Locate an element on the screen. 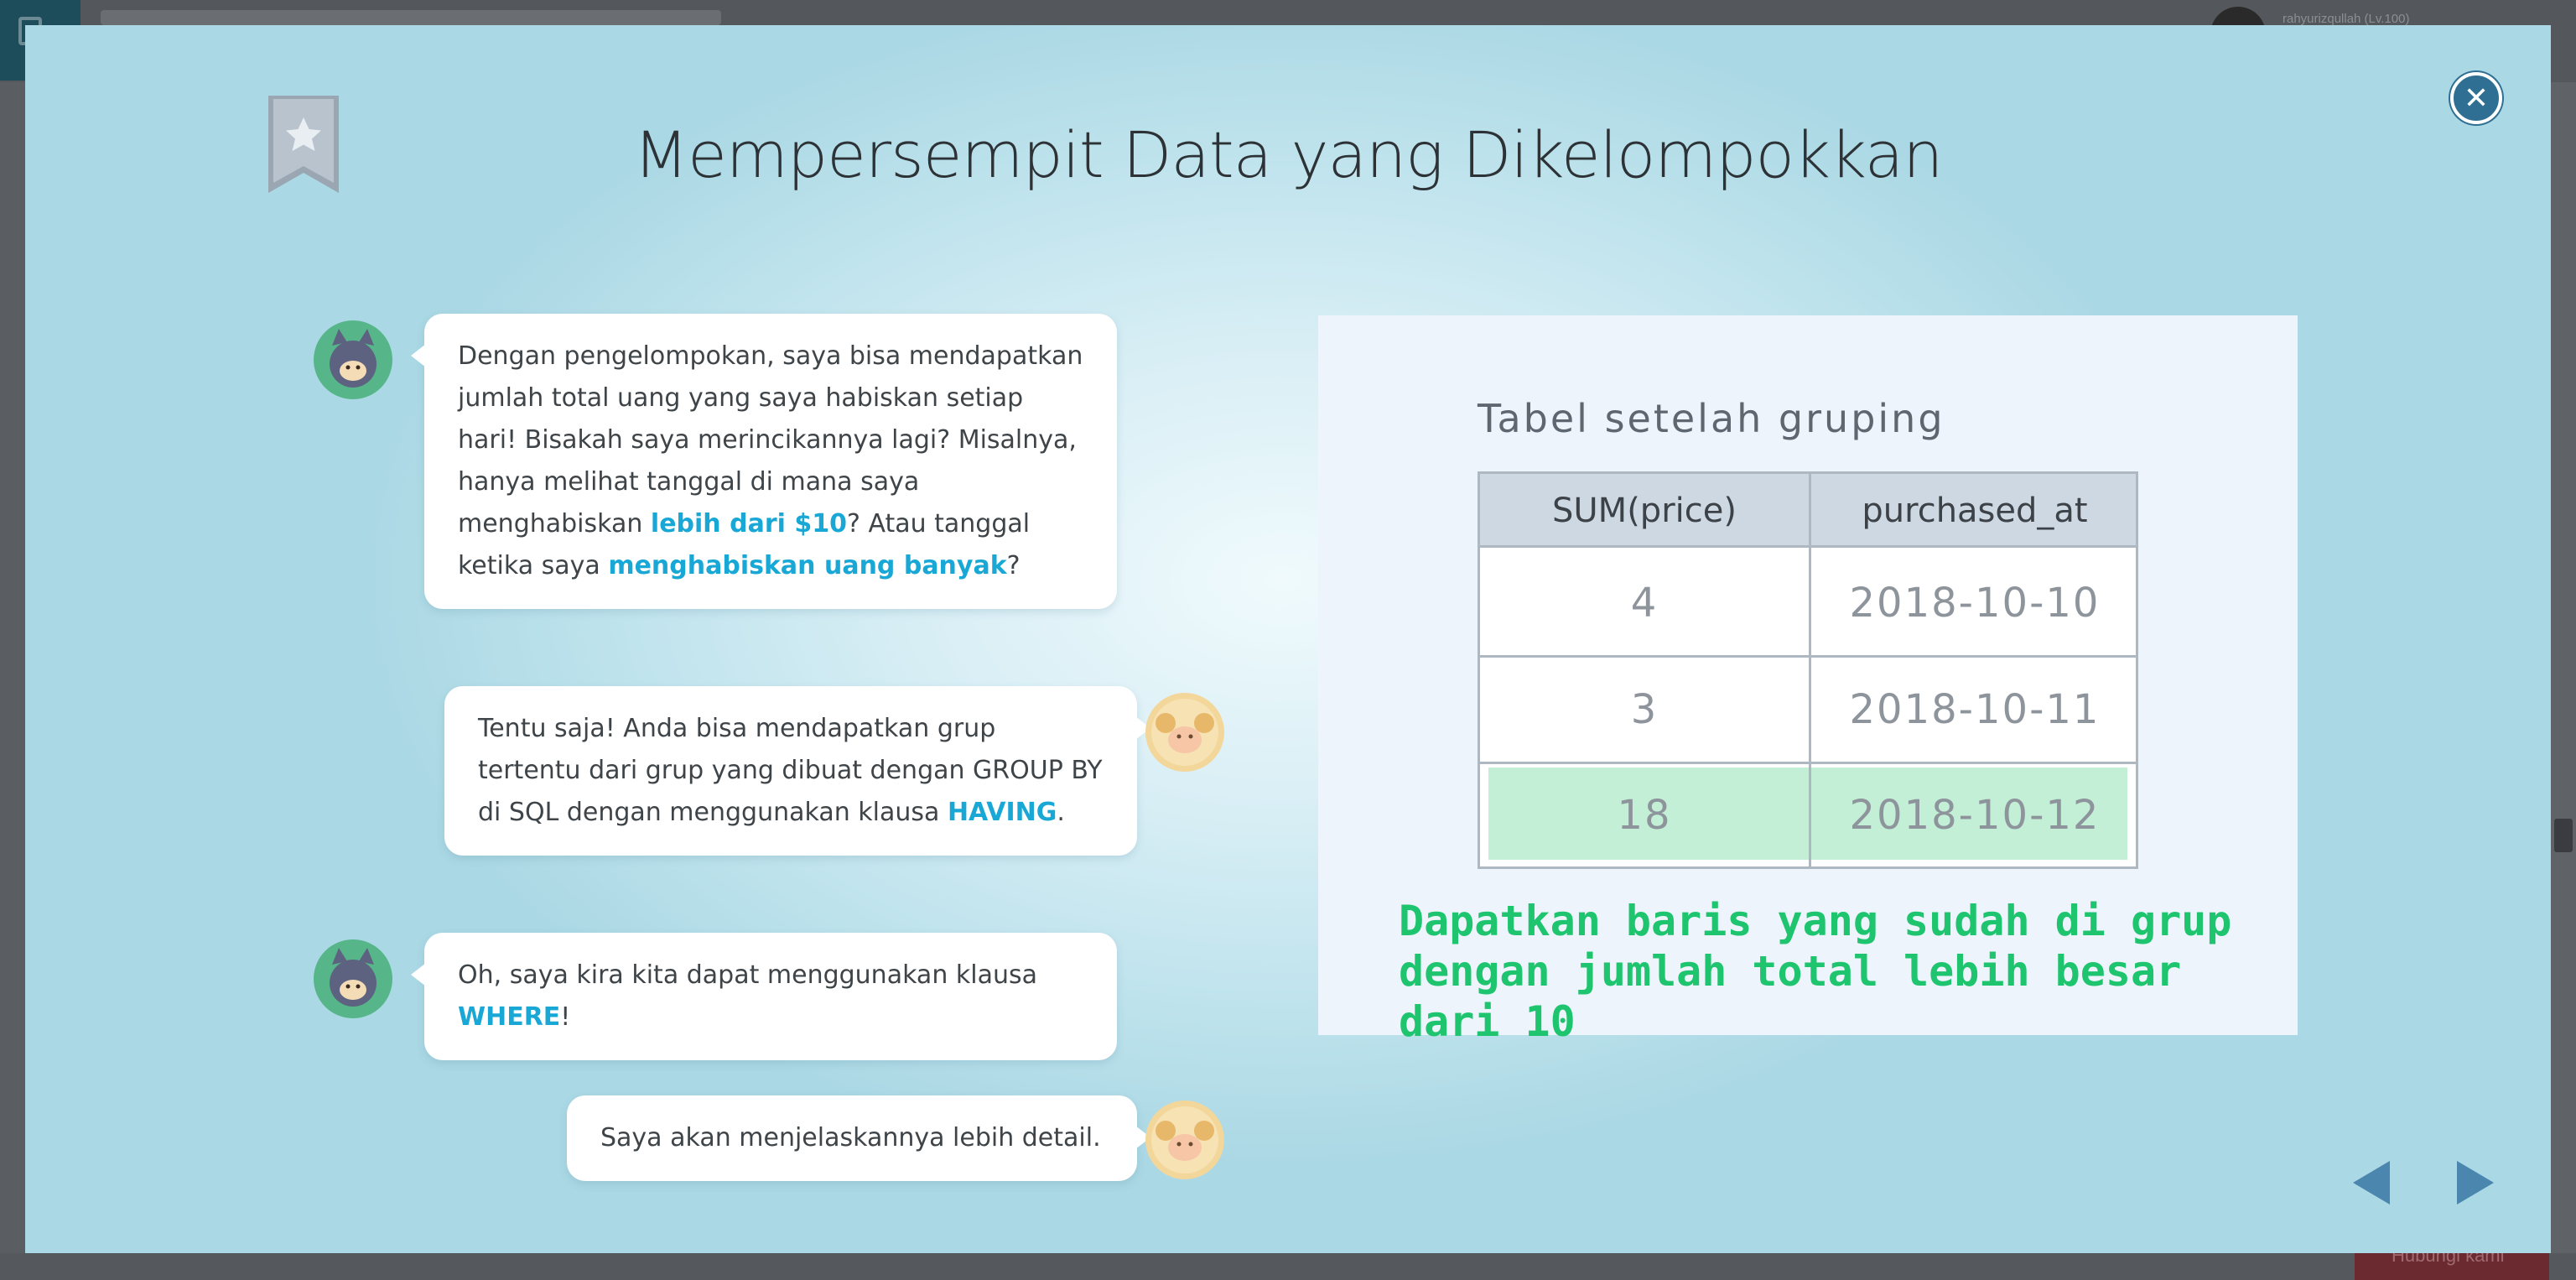 The image size is (2576, 1280). highlighted-text: menghabiskan uang banyak is located at coordinates (807, 565).